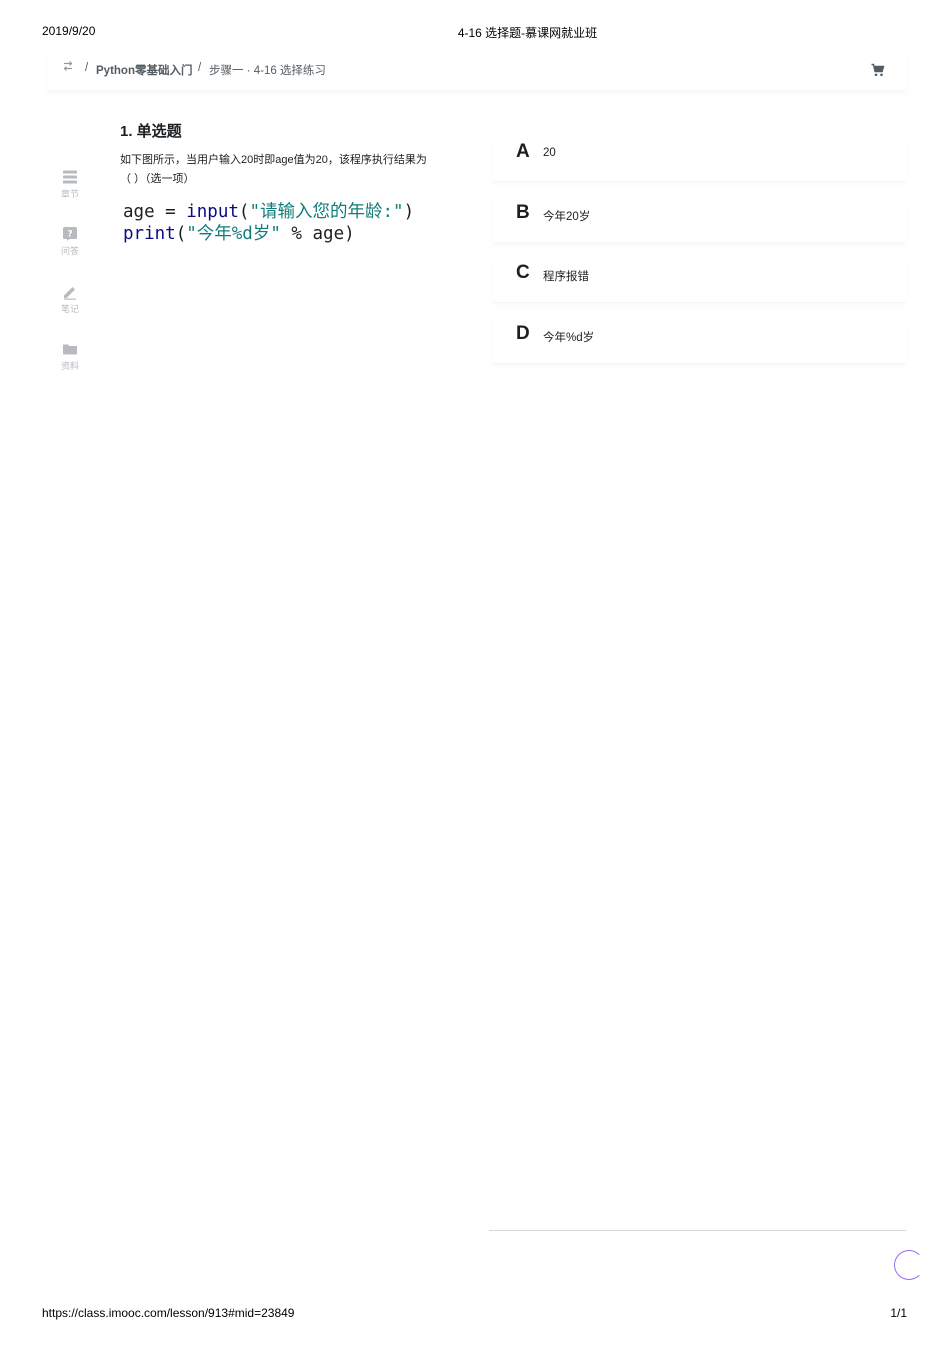 The width and height of the screenshot is (950, 1345). What do you see at coordinates (212, 212) in the screenshot?
I see `code-function: input` at bounding box center [212, 212].